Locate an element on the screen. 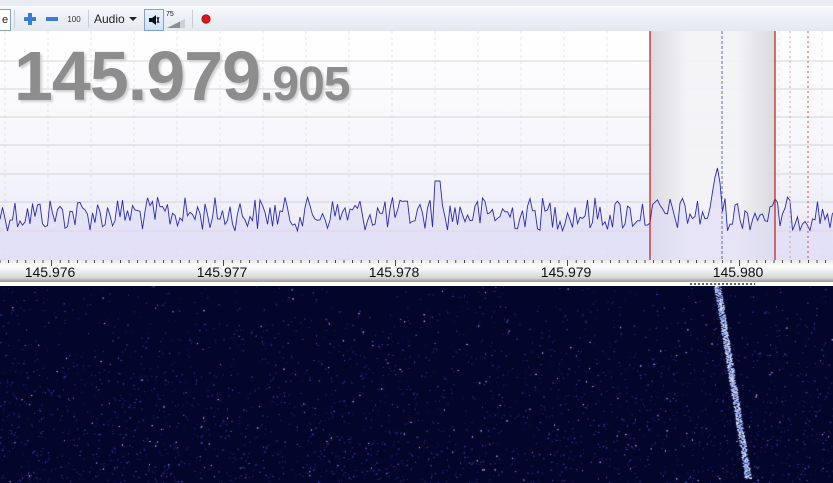 This screenshot has width=833, height=483. zoom-value-text: 100 is located at coordinates (74, 19).